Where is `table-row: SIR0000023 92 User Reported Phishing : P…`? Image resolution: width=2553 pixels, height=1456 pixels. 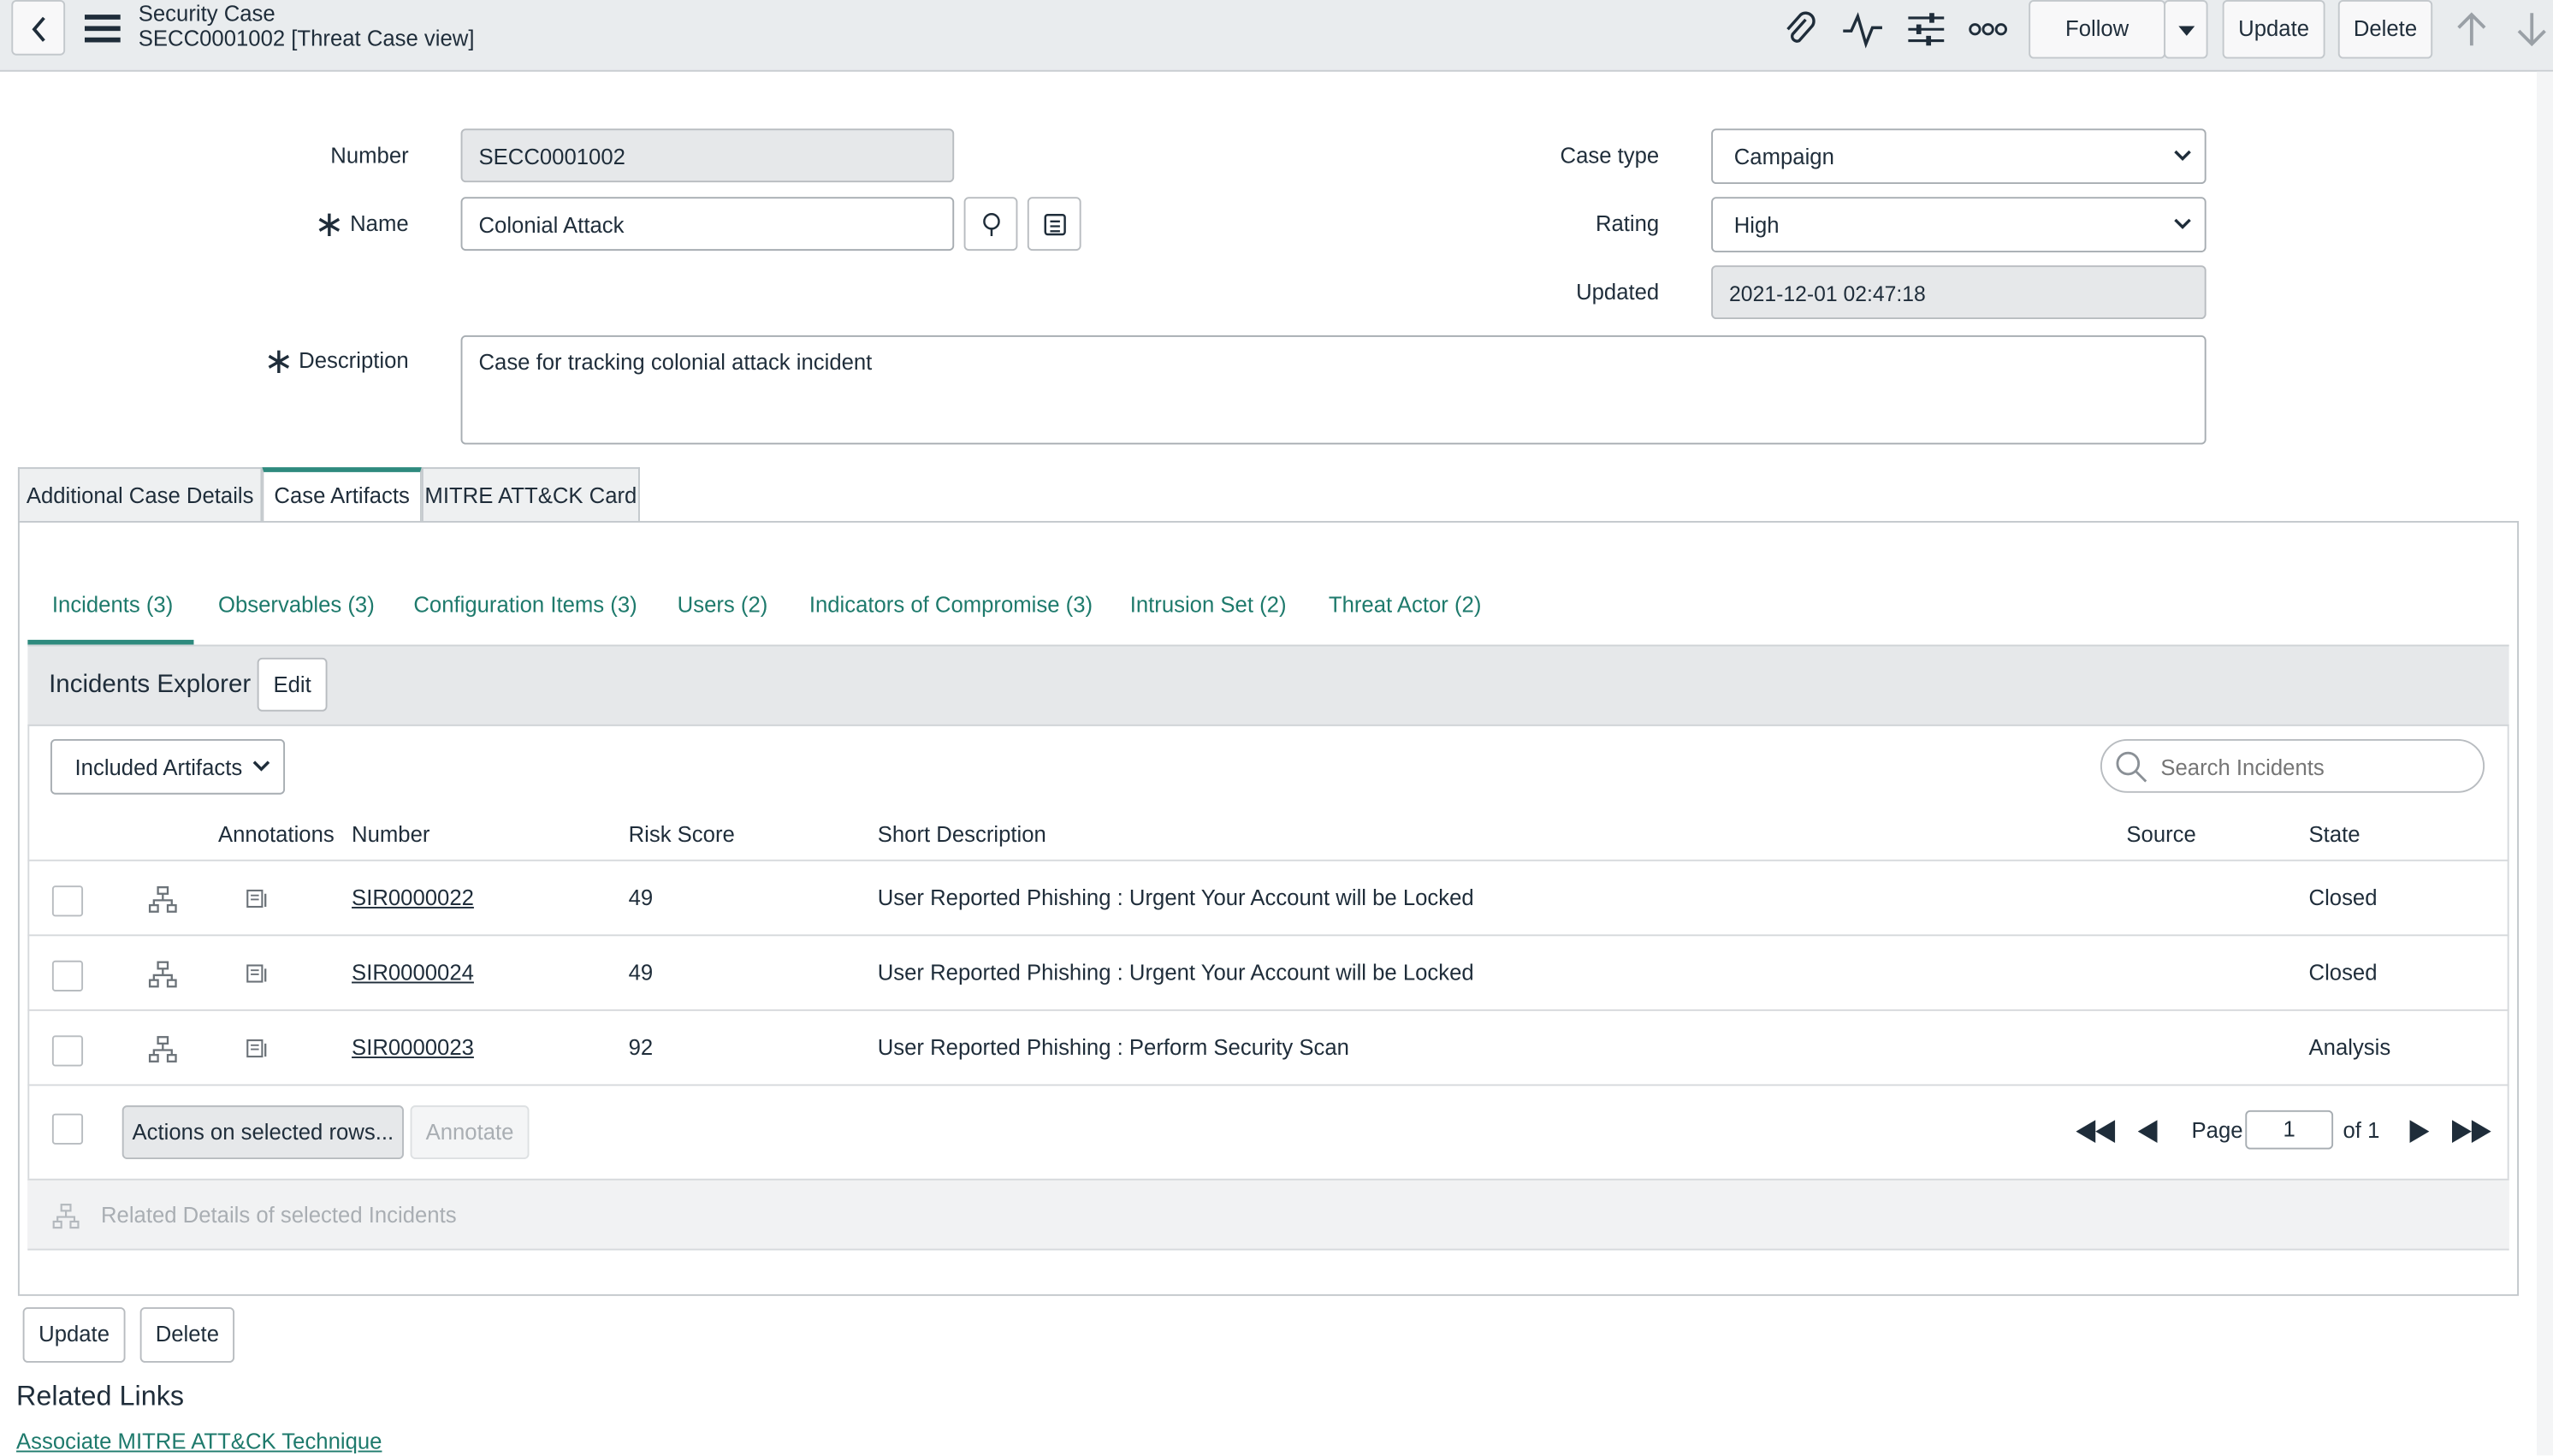 table-row: SIR0000023 92 User Reported Phishing : P… is located at coordinates (1268, 1047).